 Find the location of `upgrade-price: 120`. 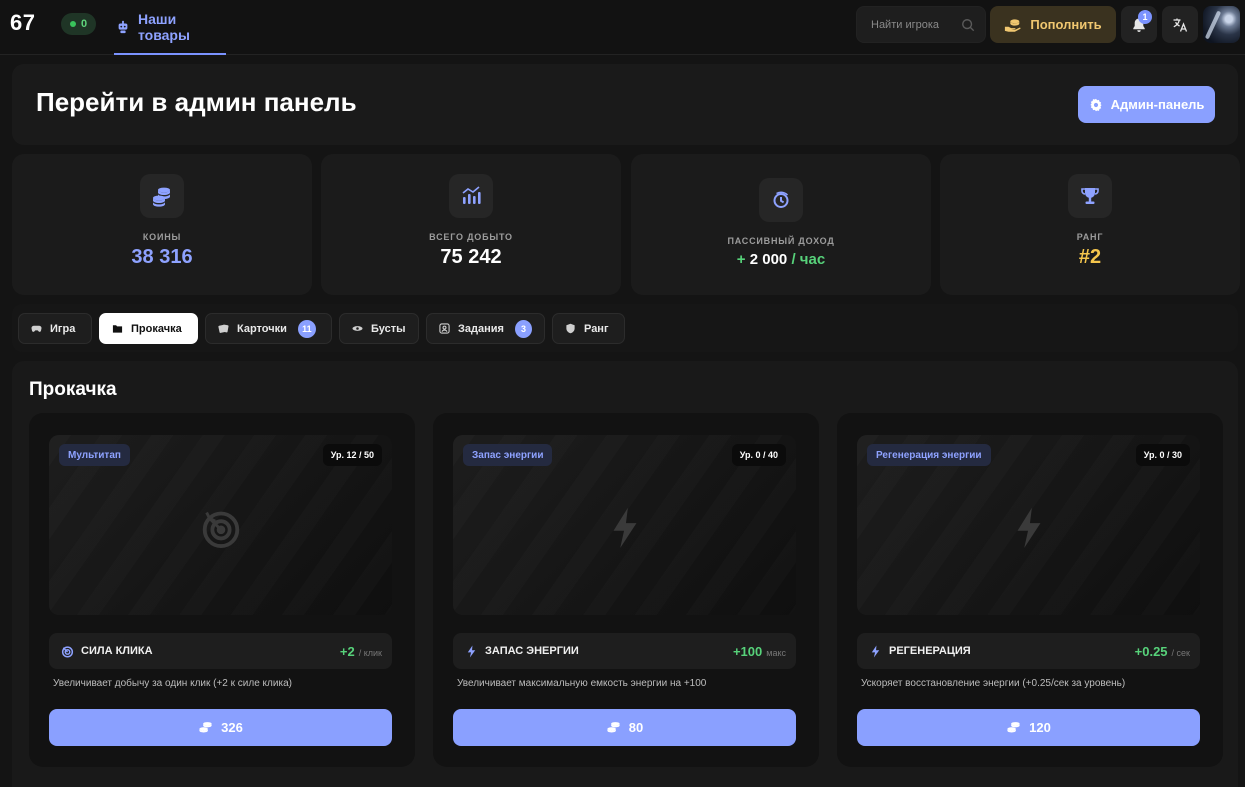

upgrade-price: 120 is located at coordinates (1040, 727).